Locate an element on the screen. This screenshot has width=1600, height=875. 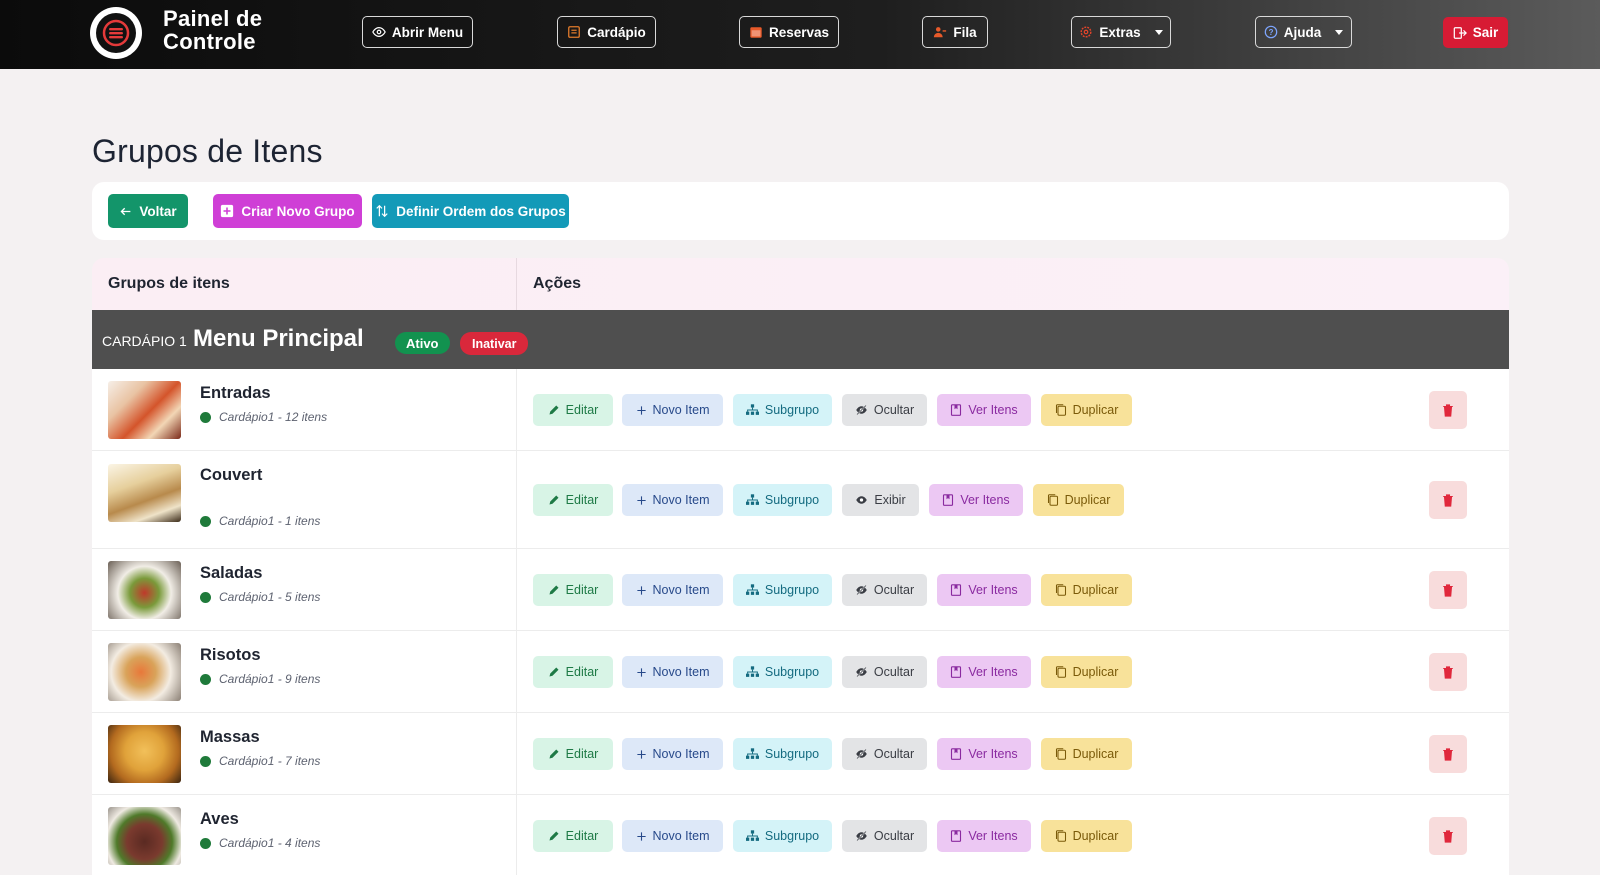
status-badge: Ativo is located at coordinates (422, 343).